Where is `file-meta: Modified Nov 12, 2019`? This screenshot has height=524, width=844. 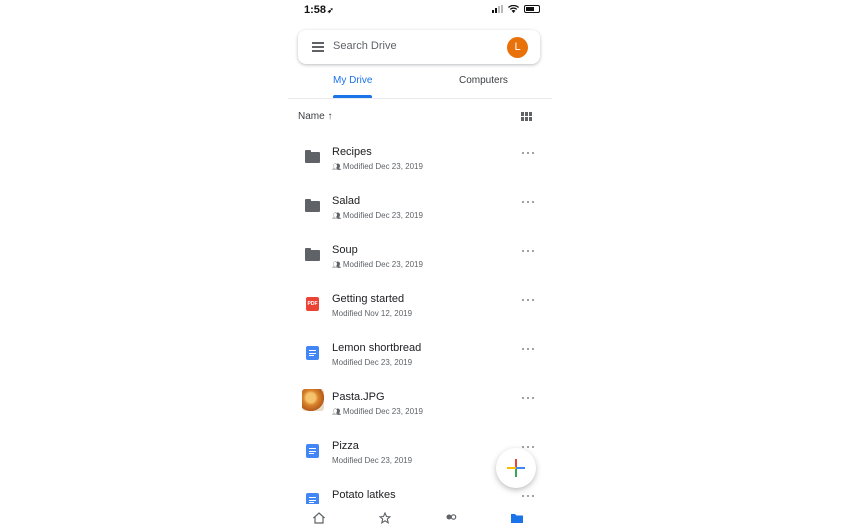
file-meta: Modified Nov 12, 2019 is located at coordinates (372, 313).